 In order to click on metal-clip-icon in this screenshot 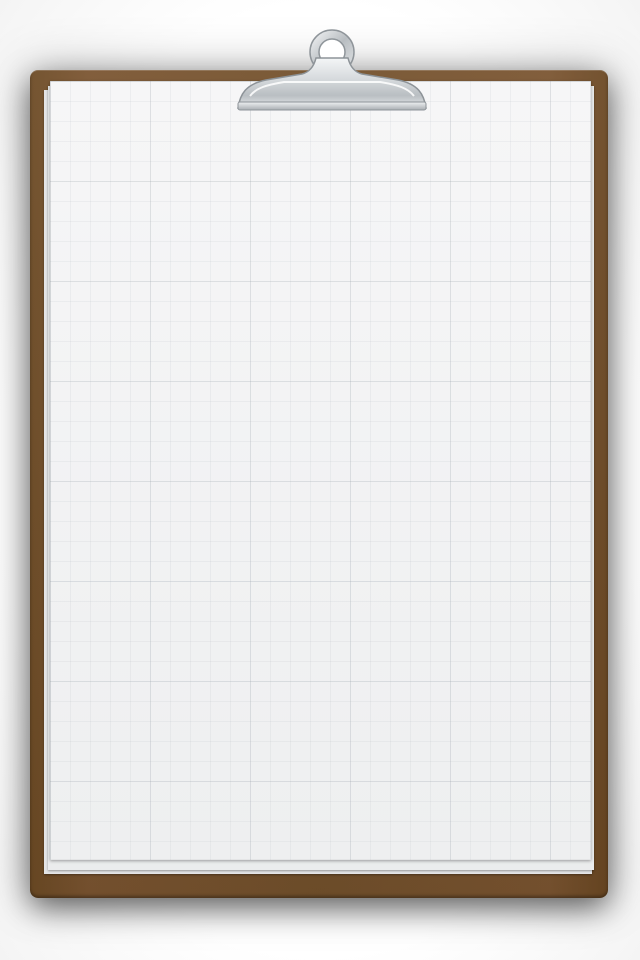, I will do `click(332, 68)`.